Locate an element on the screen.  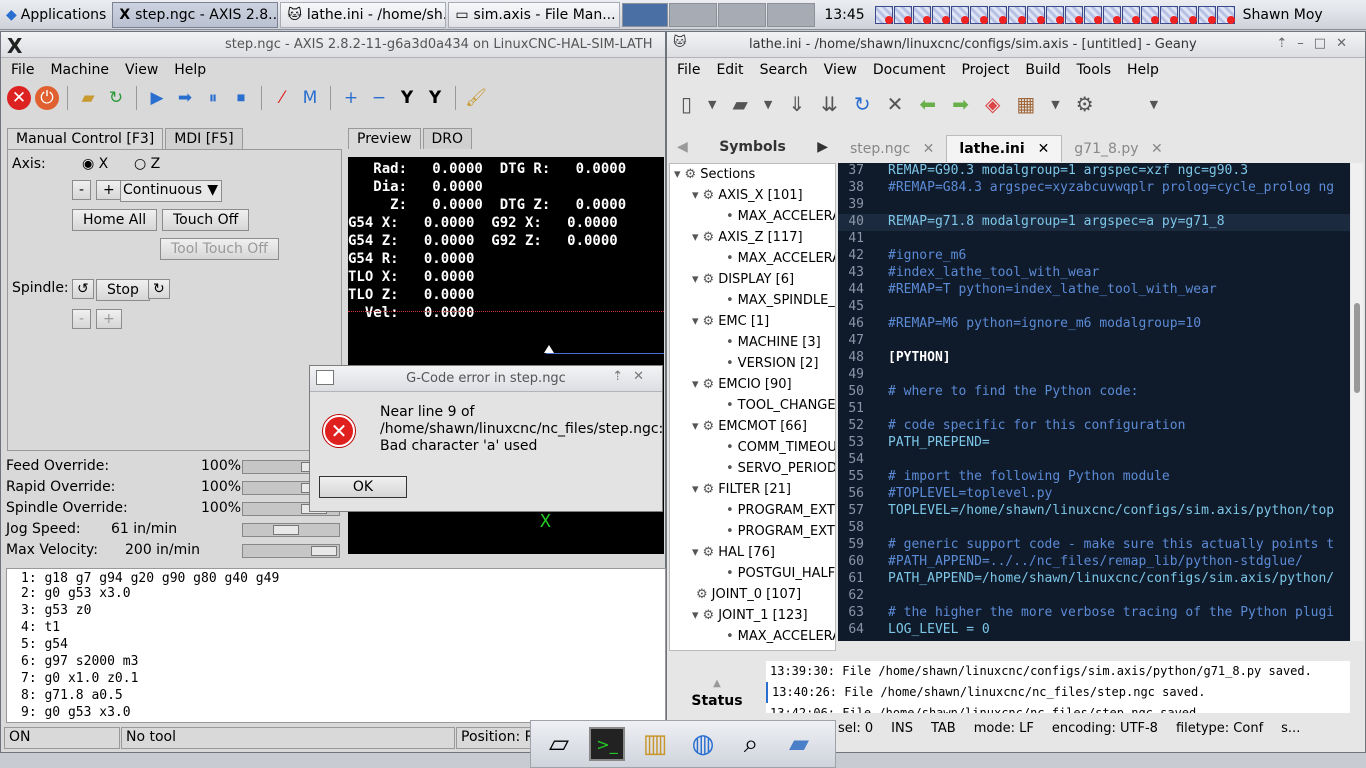
code-line: 41 is located at coordinates (1094, 239).